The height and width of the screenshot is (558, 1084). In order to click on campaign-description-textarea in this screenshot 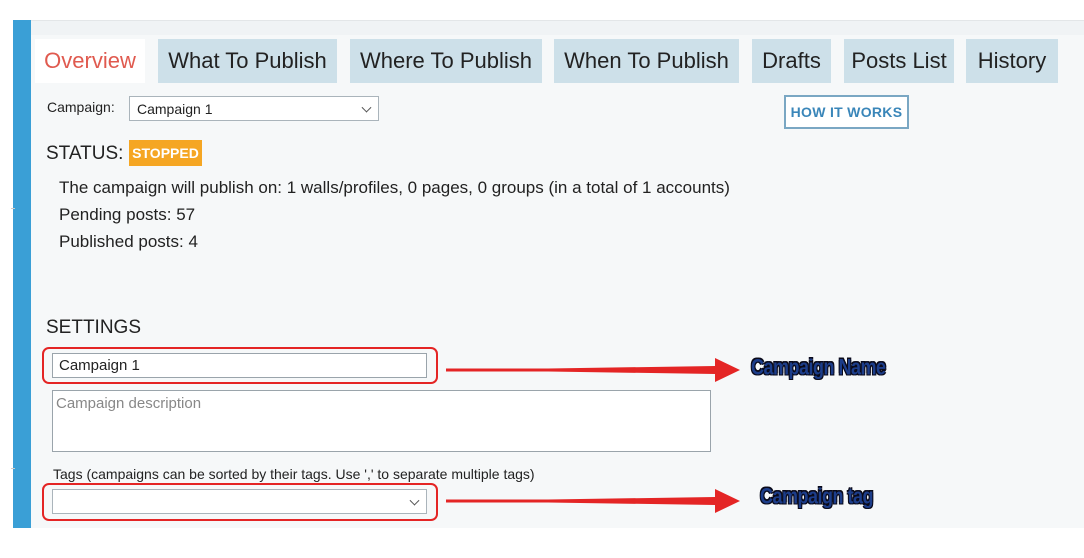, I will do `click(381, 421)`.